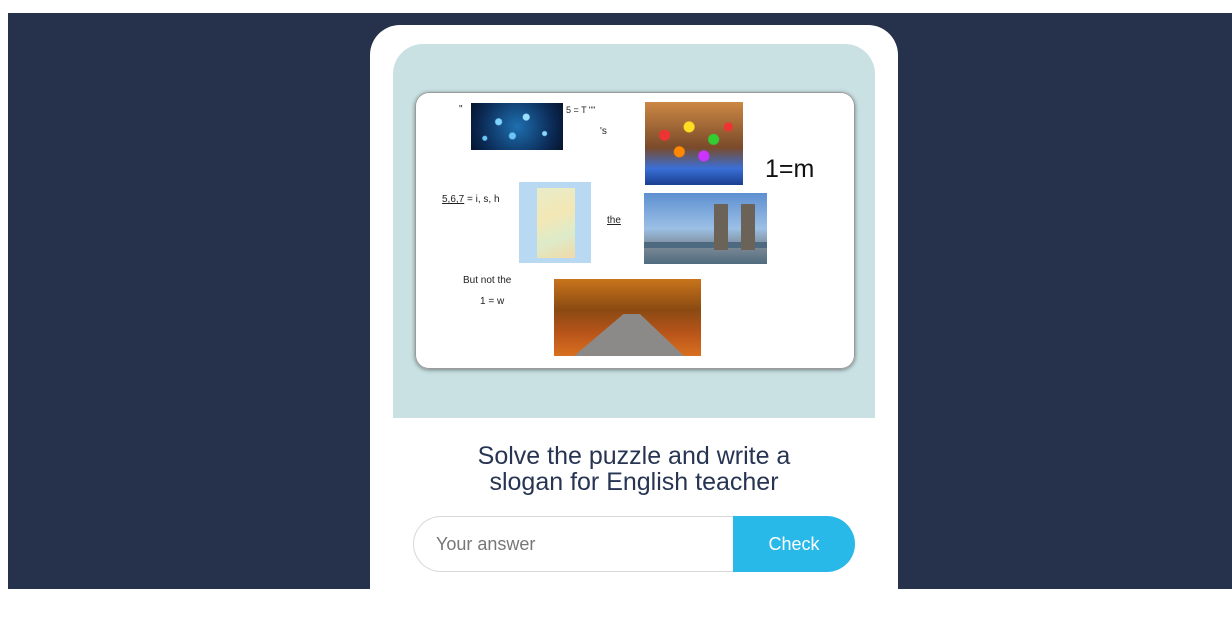 The width and height of the screenshot is (1232, 625). Describe the element at coordinates (487, 280) in the screenshot. I see `but-not-the-text: But not the` at that location.